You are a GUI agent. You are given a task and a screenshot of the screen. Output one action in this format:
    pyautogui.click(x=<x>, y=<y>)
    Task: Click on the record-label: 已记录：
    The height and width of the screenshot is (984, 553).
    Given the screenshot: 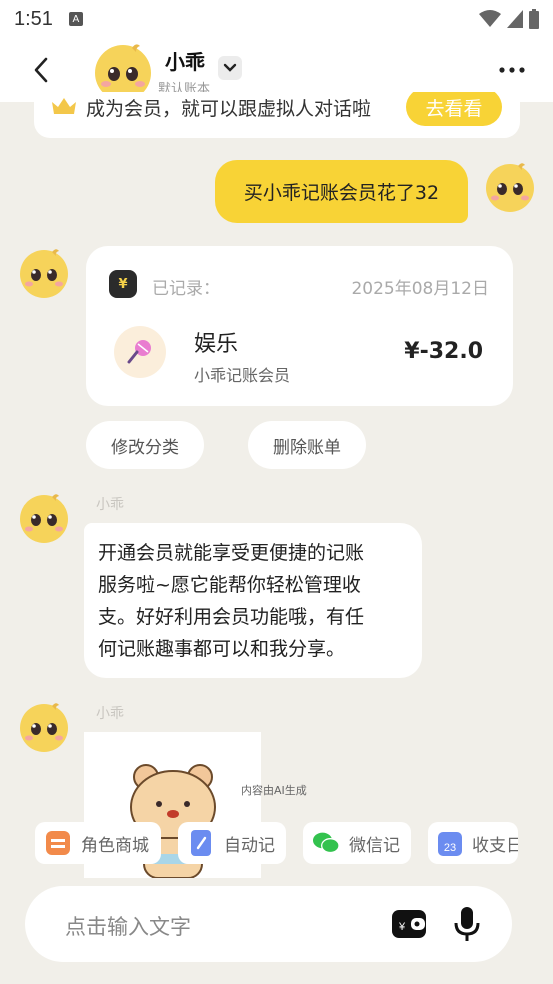 What is the action you would take?
    pyautogui.click(x=186, y=289)
    